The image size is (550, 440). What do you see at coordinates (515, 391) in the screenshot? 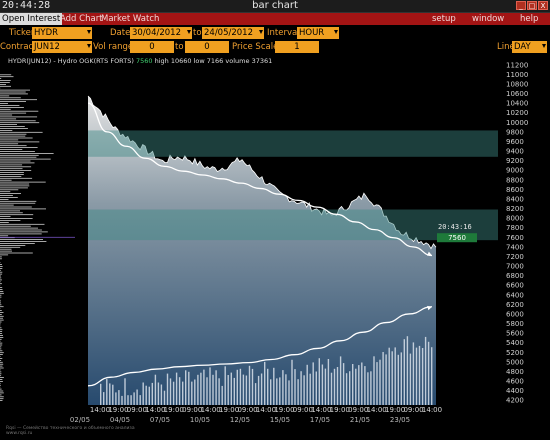
I see `y-tick-label: 4400` at bounding box center [515, 391].